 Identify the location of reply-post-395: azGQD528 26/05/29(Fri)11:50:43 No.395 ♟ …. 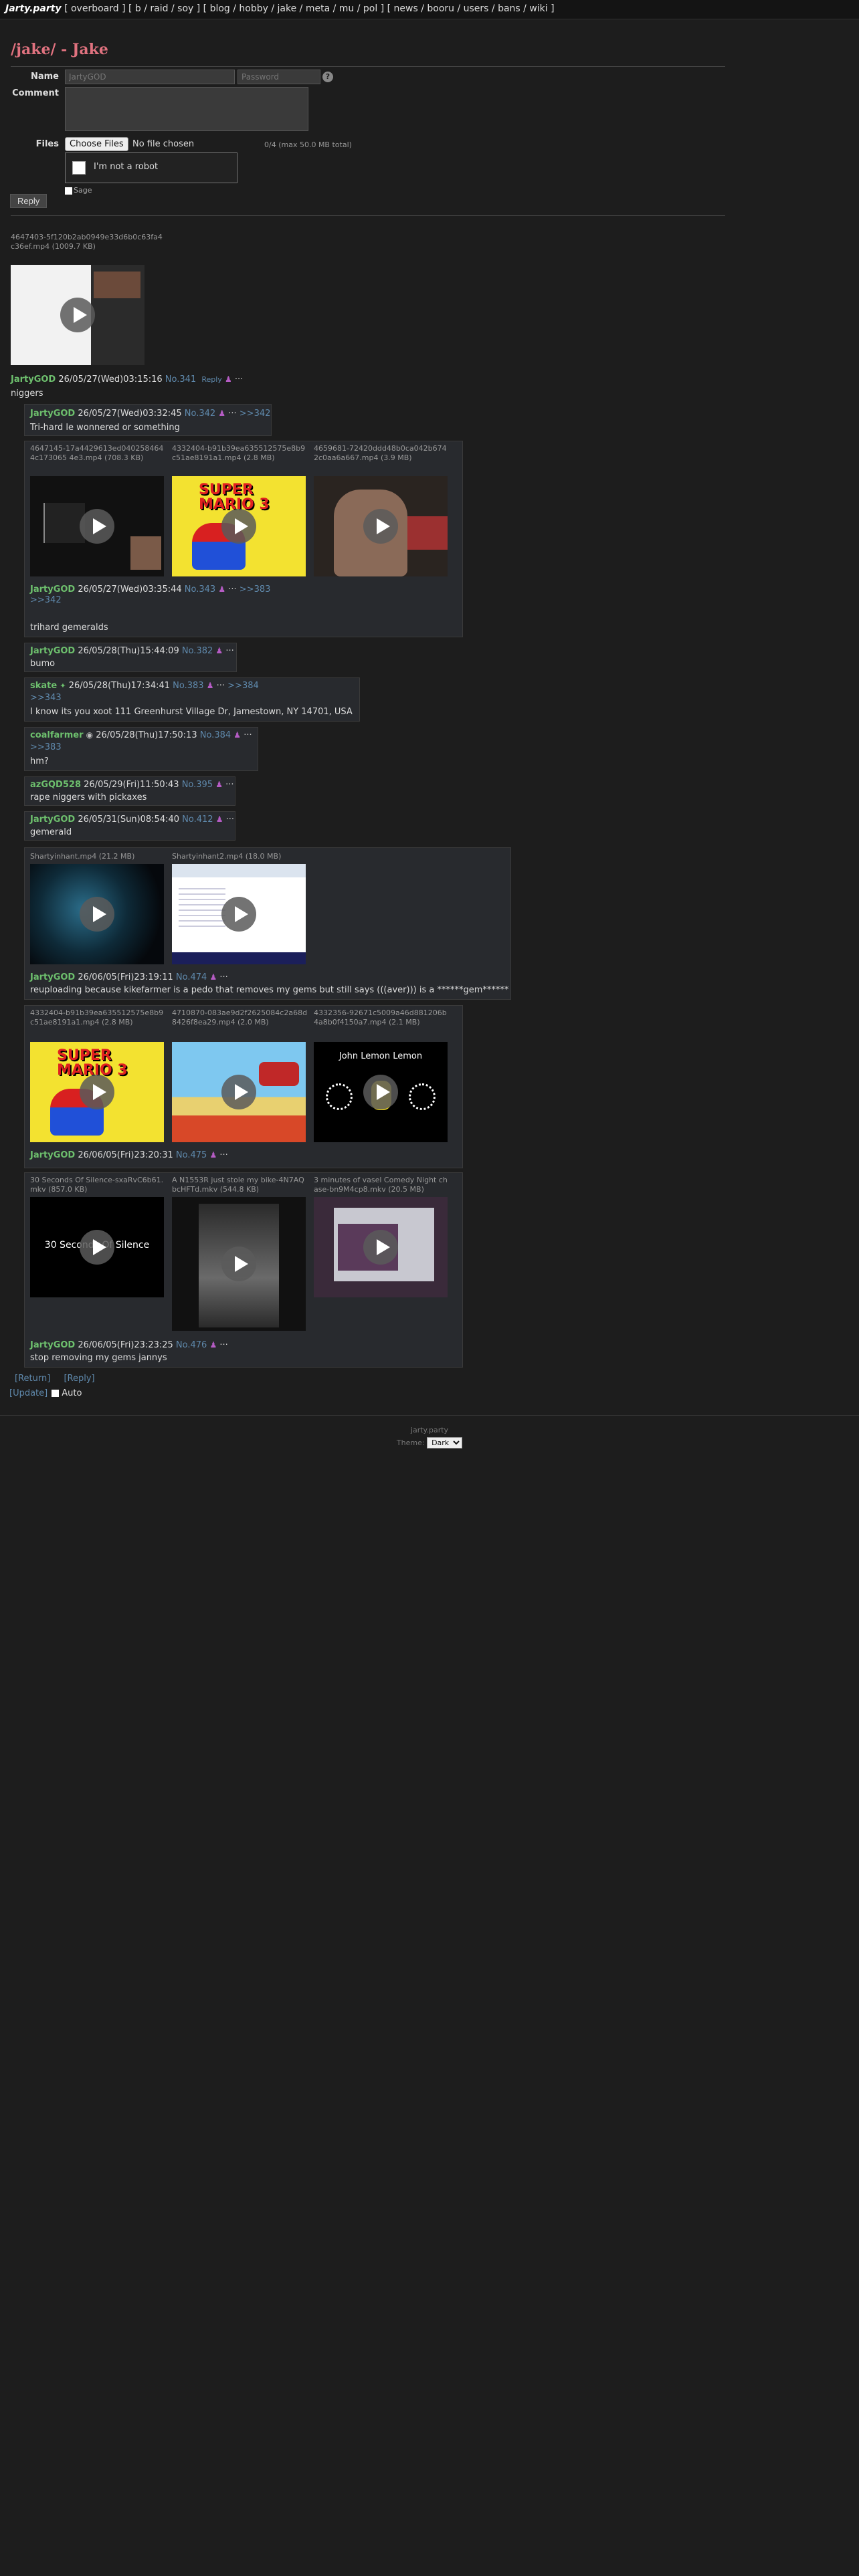
(129, 791).